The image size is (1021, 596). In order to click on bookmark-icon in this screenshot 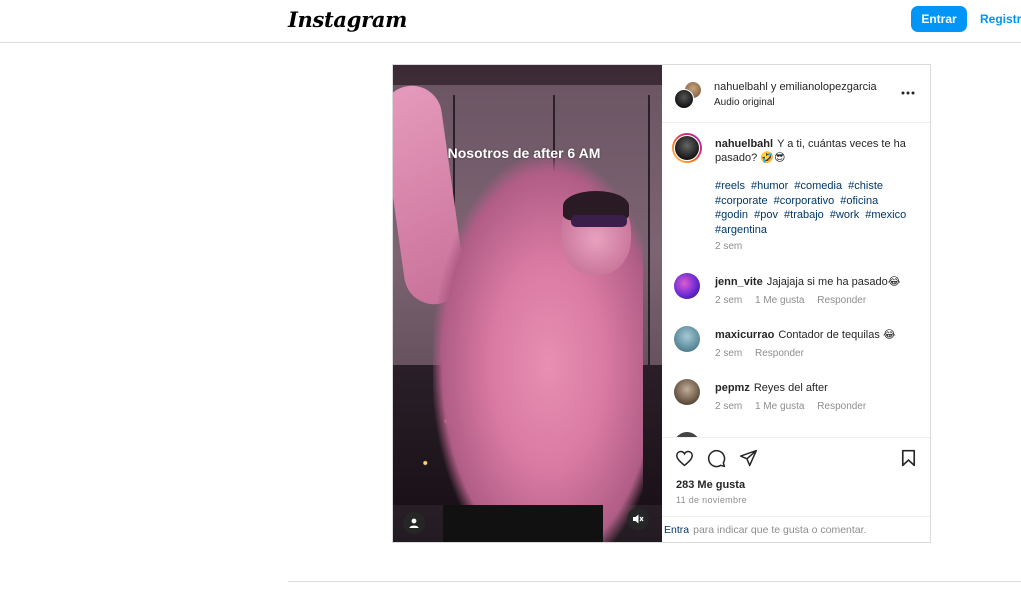, I will do `click(908, 458)`.